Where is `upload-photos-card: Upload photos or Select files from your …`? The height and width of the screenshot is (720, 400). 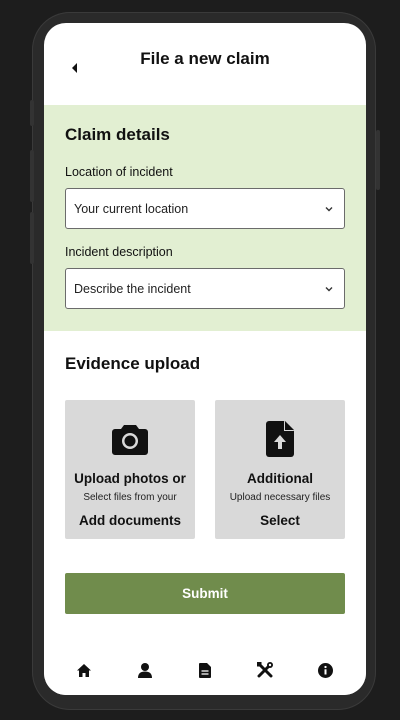
upload-photos-card: Upload photos or Select files from your … is located at coordinates (130, 469).